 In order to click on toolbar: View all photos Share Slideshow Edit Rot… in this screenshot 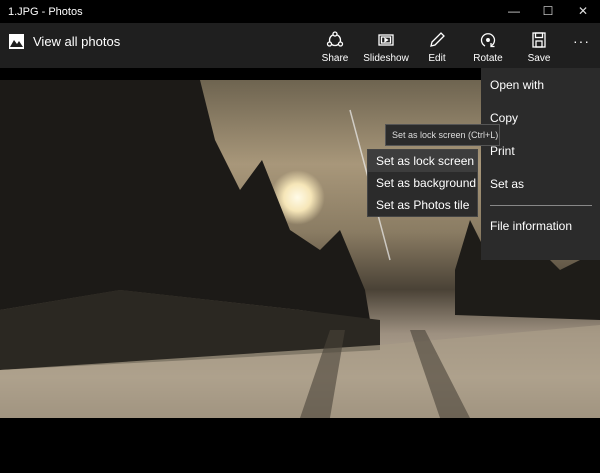, I will do `click(300, 45)`.